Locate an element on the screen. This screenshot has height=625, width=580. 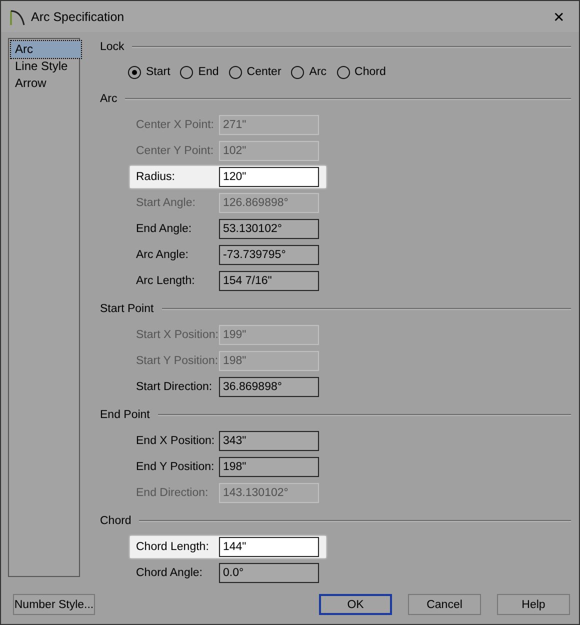
dialog-button: Cancel is located at coordinates (444, 604).